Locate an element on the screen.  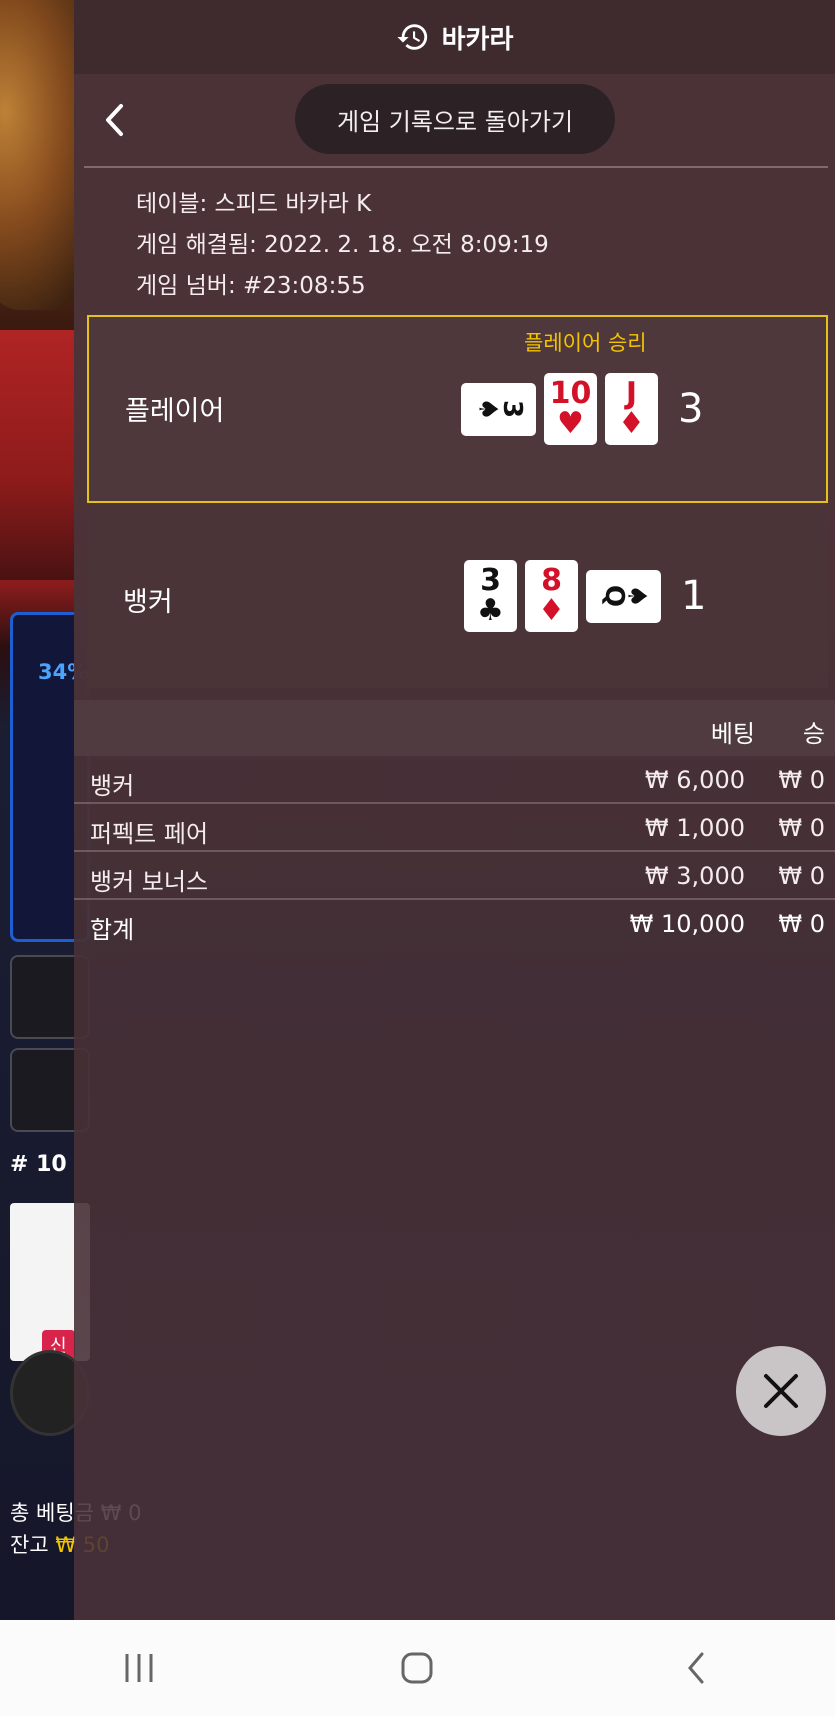
recents-button is located at coordinates (139, 1668).